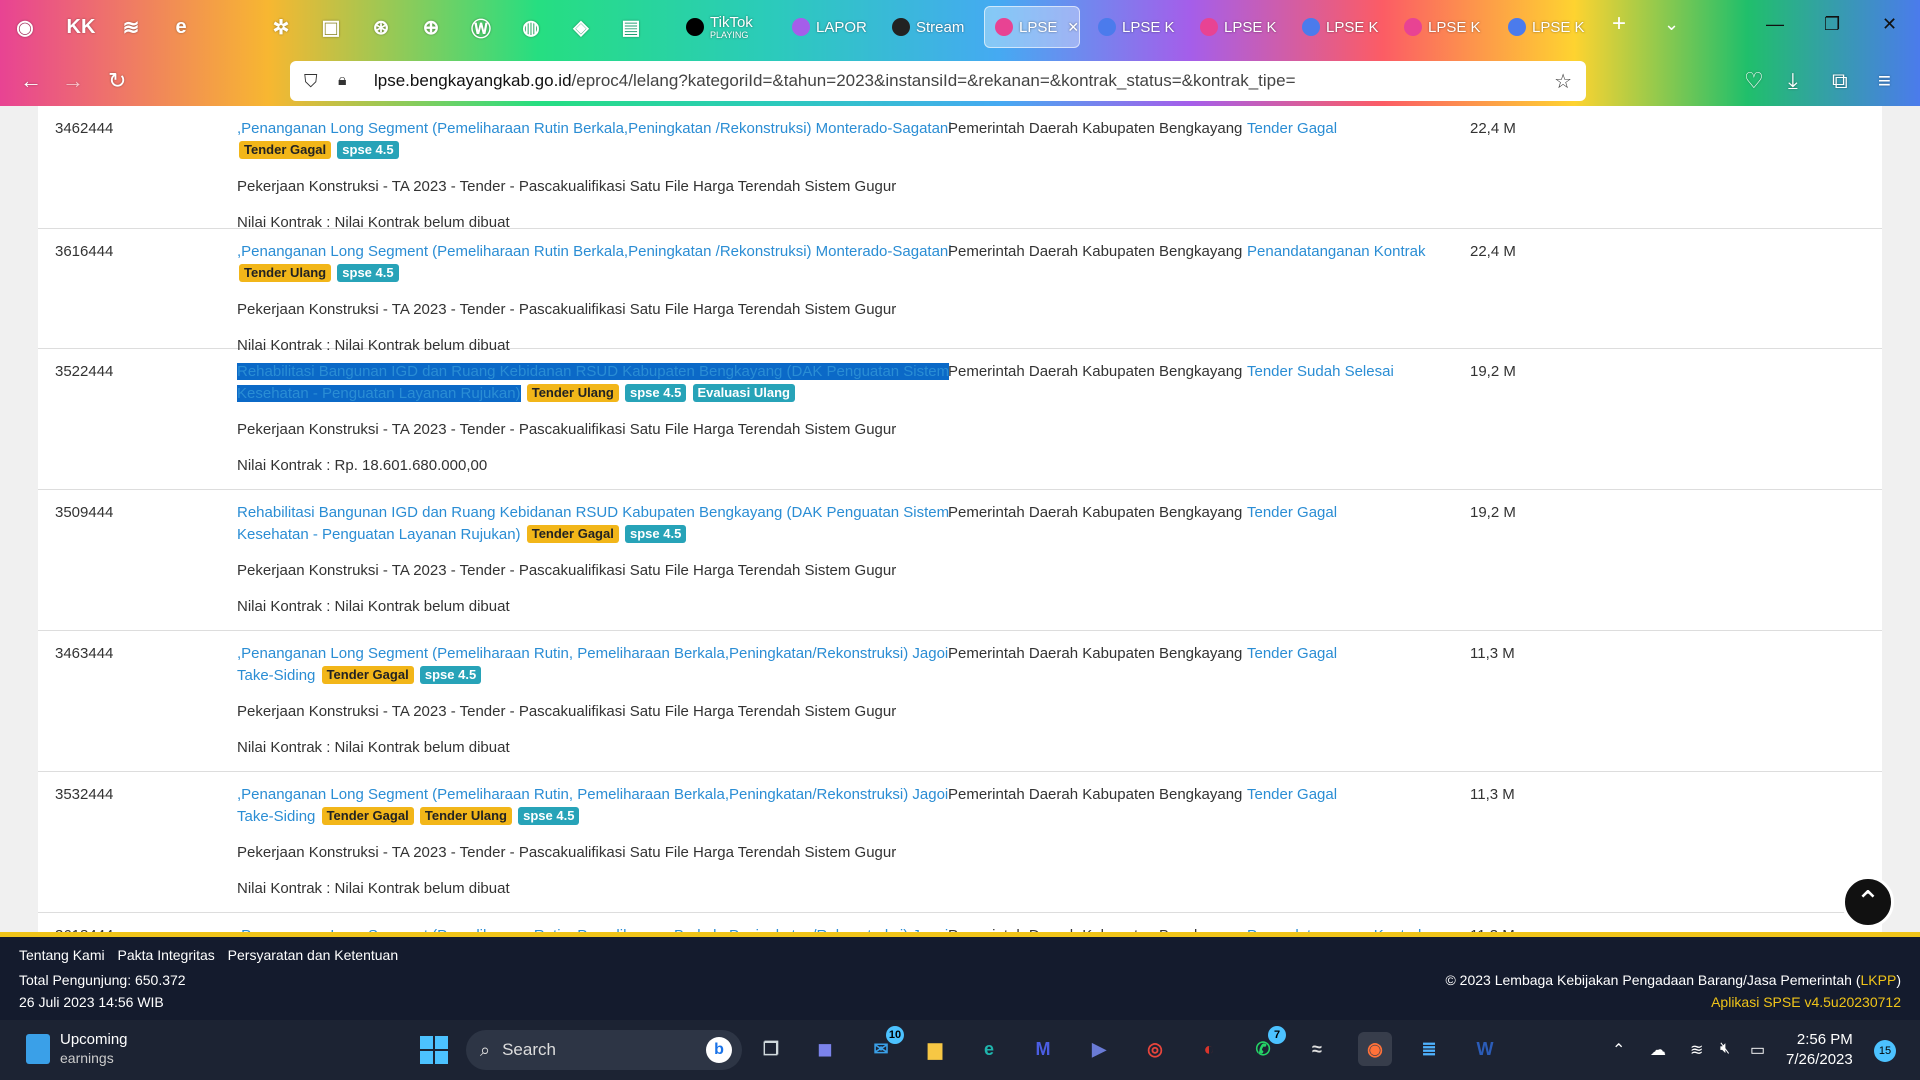  I want to click on browser-tab: LPSE ✕, so click(1032, 27).